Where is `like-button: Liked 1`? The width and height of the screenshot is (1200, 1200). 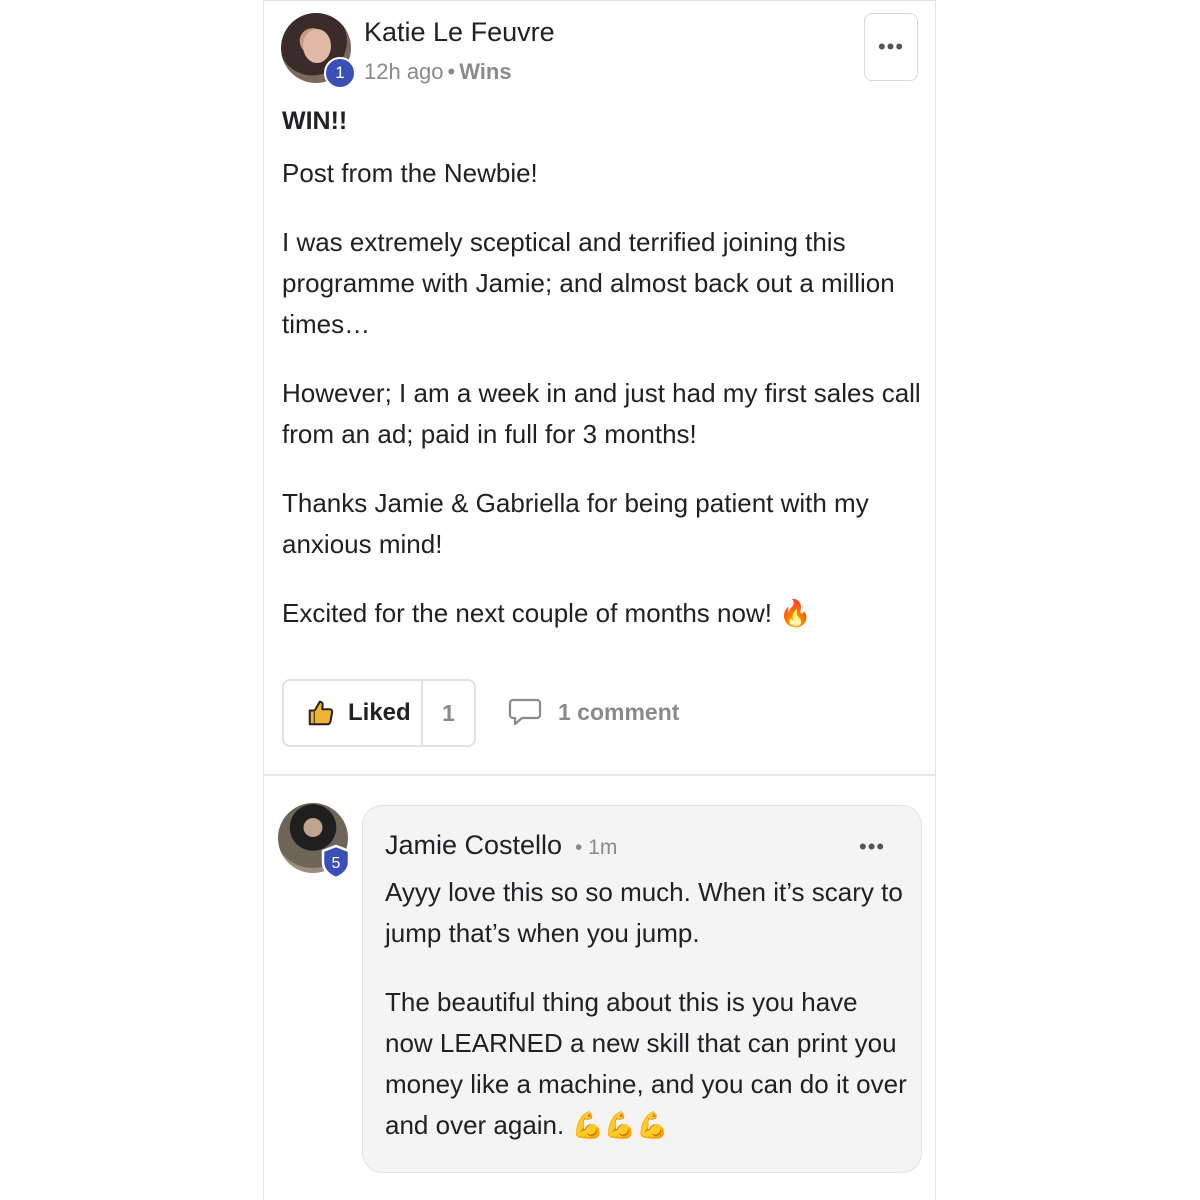 like-button: Liked 1 is located at coordinates (379, 713).